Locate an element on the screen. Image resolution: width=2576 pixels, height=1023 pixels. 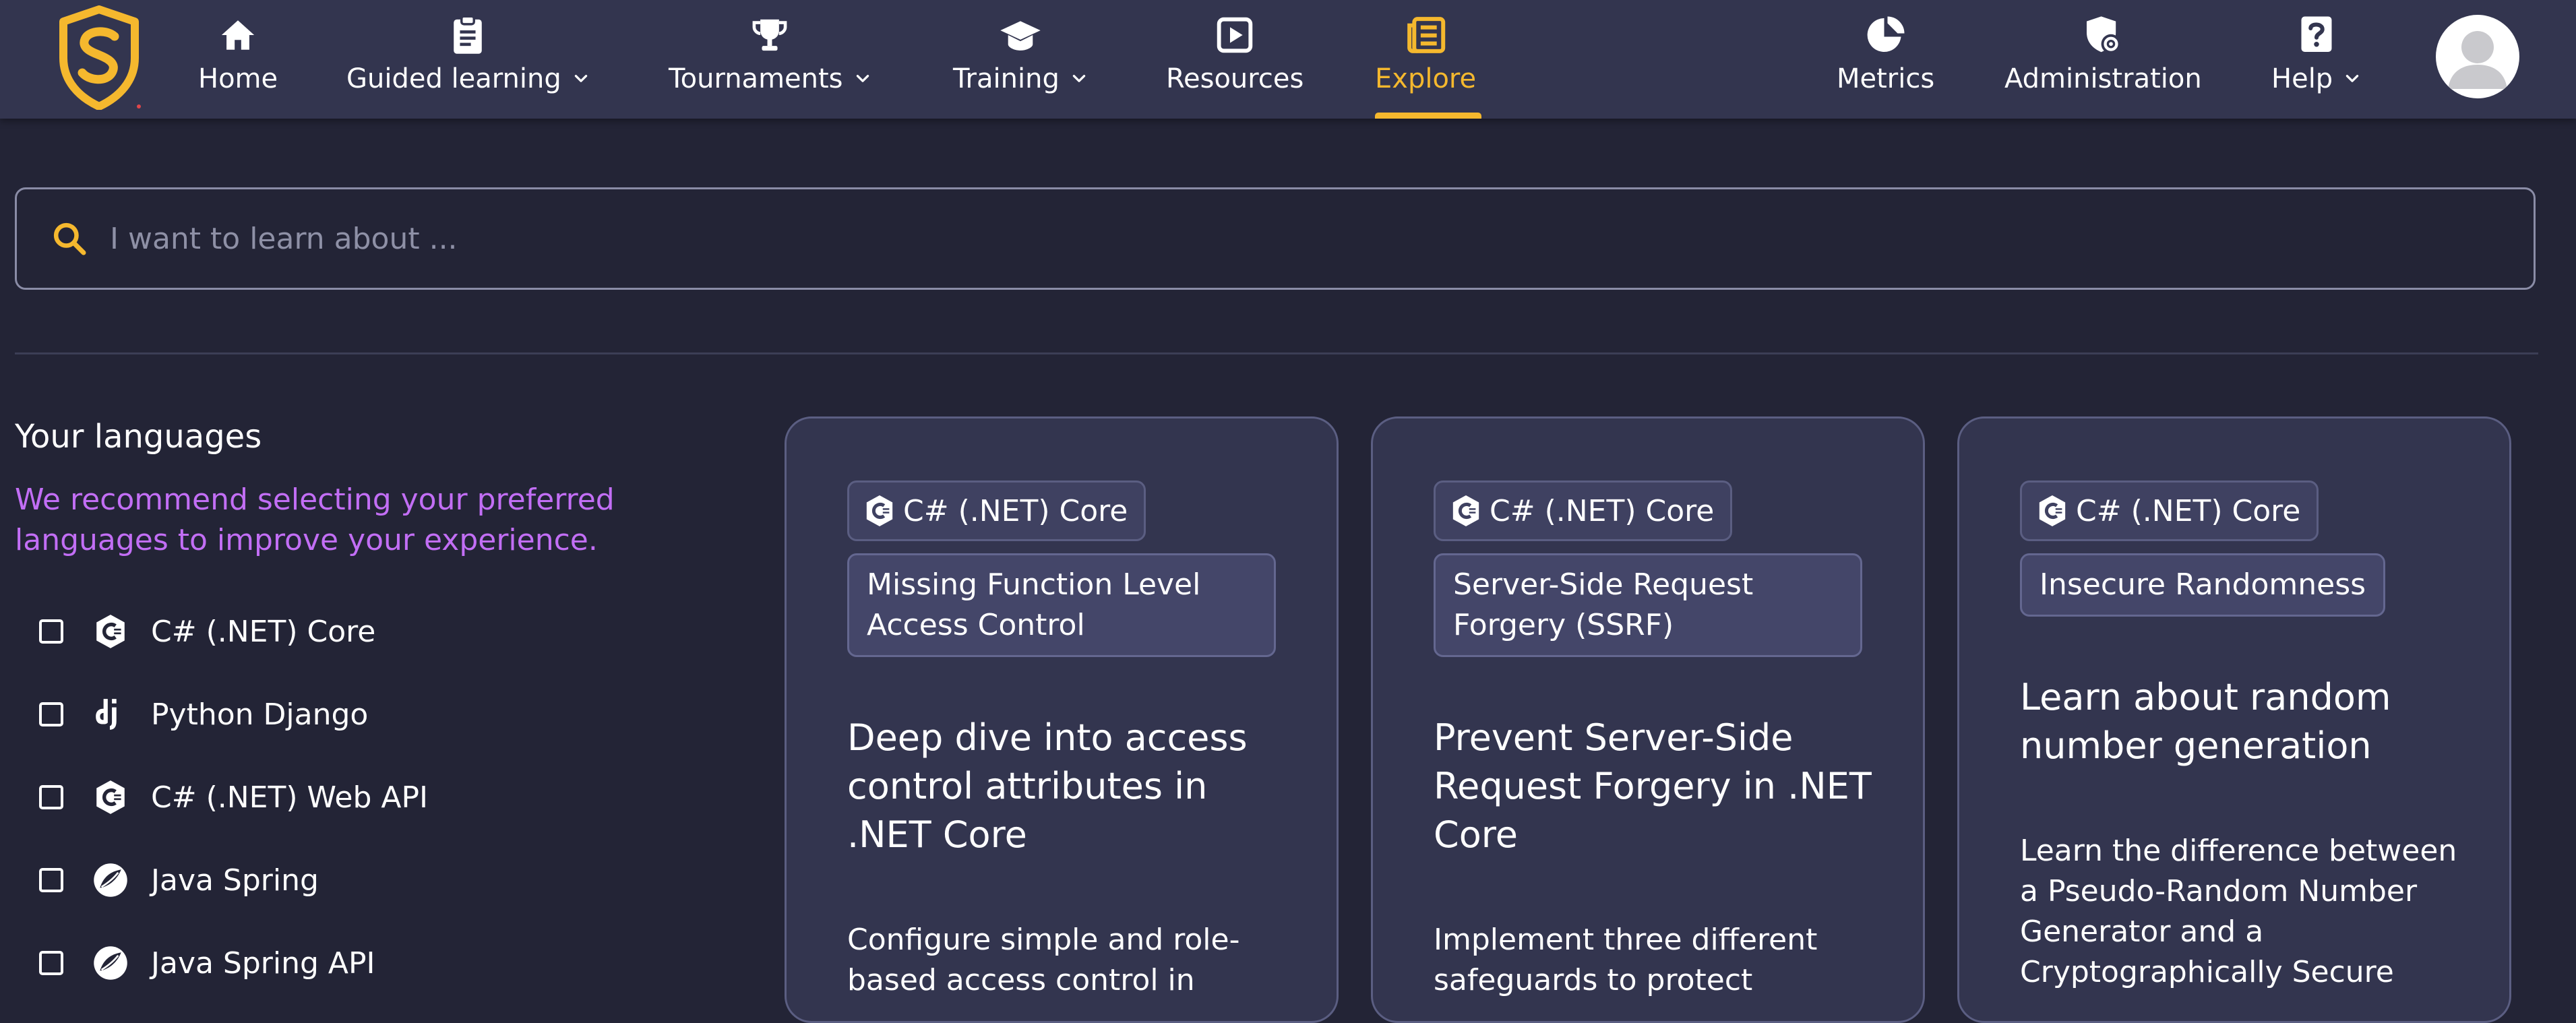
active-tab-indicator is located at coordinates (1428, 116).